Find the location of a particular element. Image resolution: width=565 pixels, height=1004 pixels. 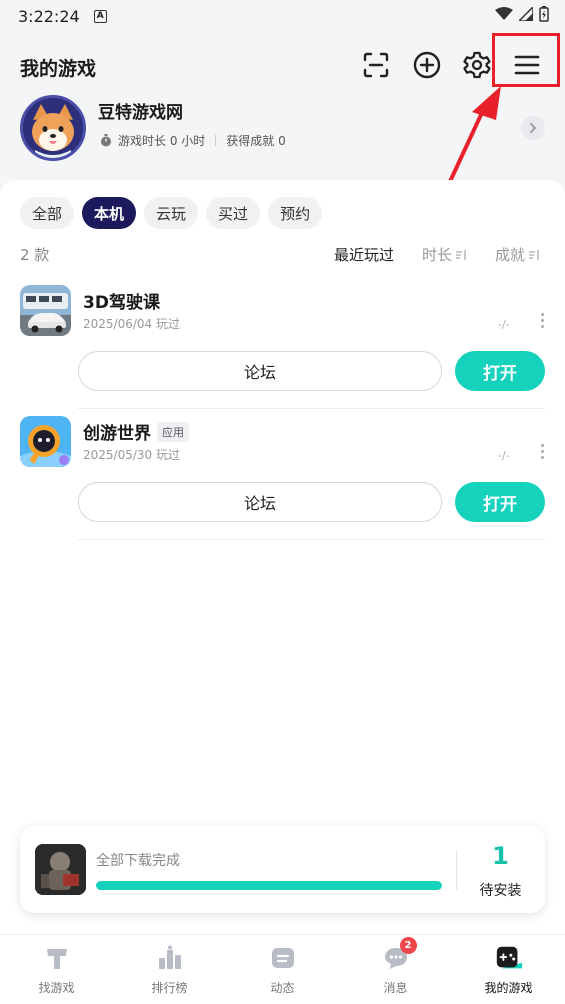

nav-label: 找游戏 is located at coordinates (56, 988).